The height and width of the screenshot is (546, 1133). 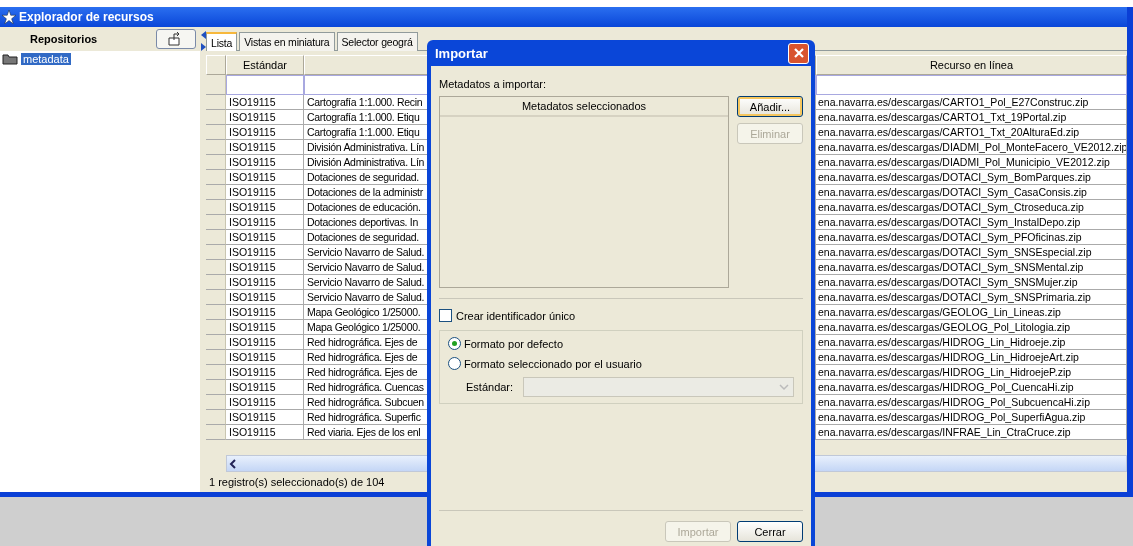 I want to click on table-cell: Red hidrográfica. Cuencas, so click(x=365, y=387).